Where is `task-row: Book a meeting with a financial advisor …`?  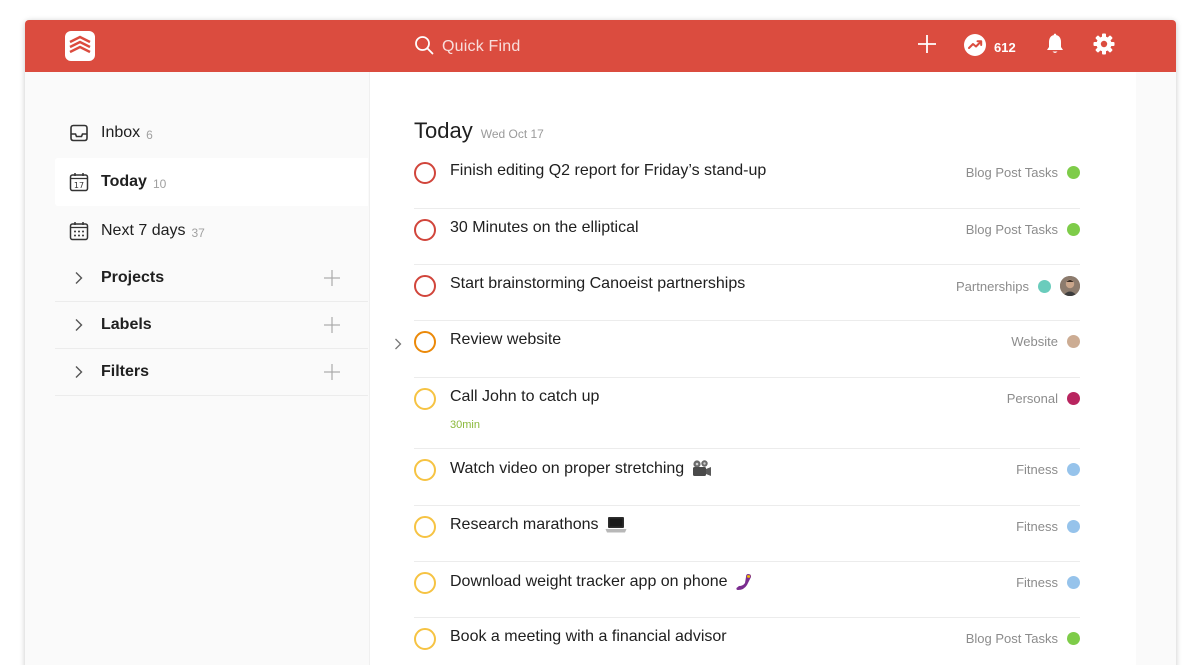
task-row: Book a meeting with a financial advisor … is located at coordinates (747, 641).